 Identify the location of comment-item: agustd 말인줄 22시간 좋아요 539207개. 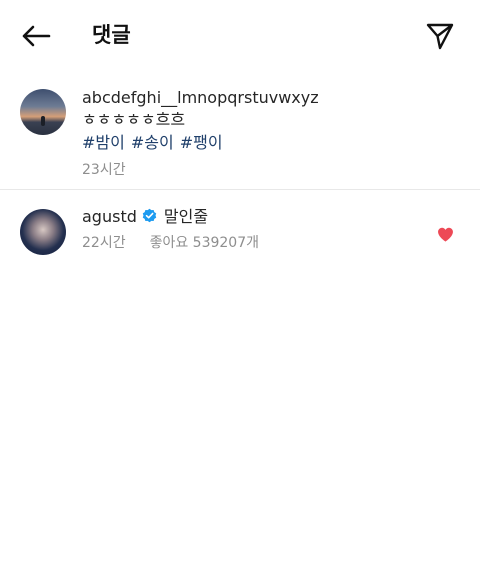
(240, 232).